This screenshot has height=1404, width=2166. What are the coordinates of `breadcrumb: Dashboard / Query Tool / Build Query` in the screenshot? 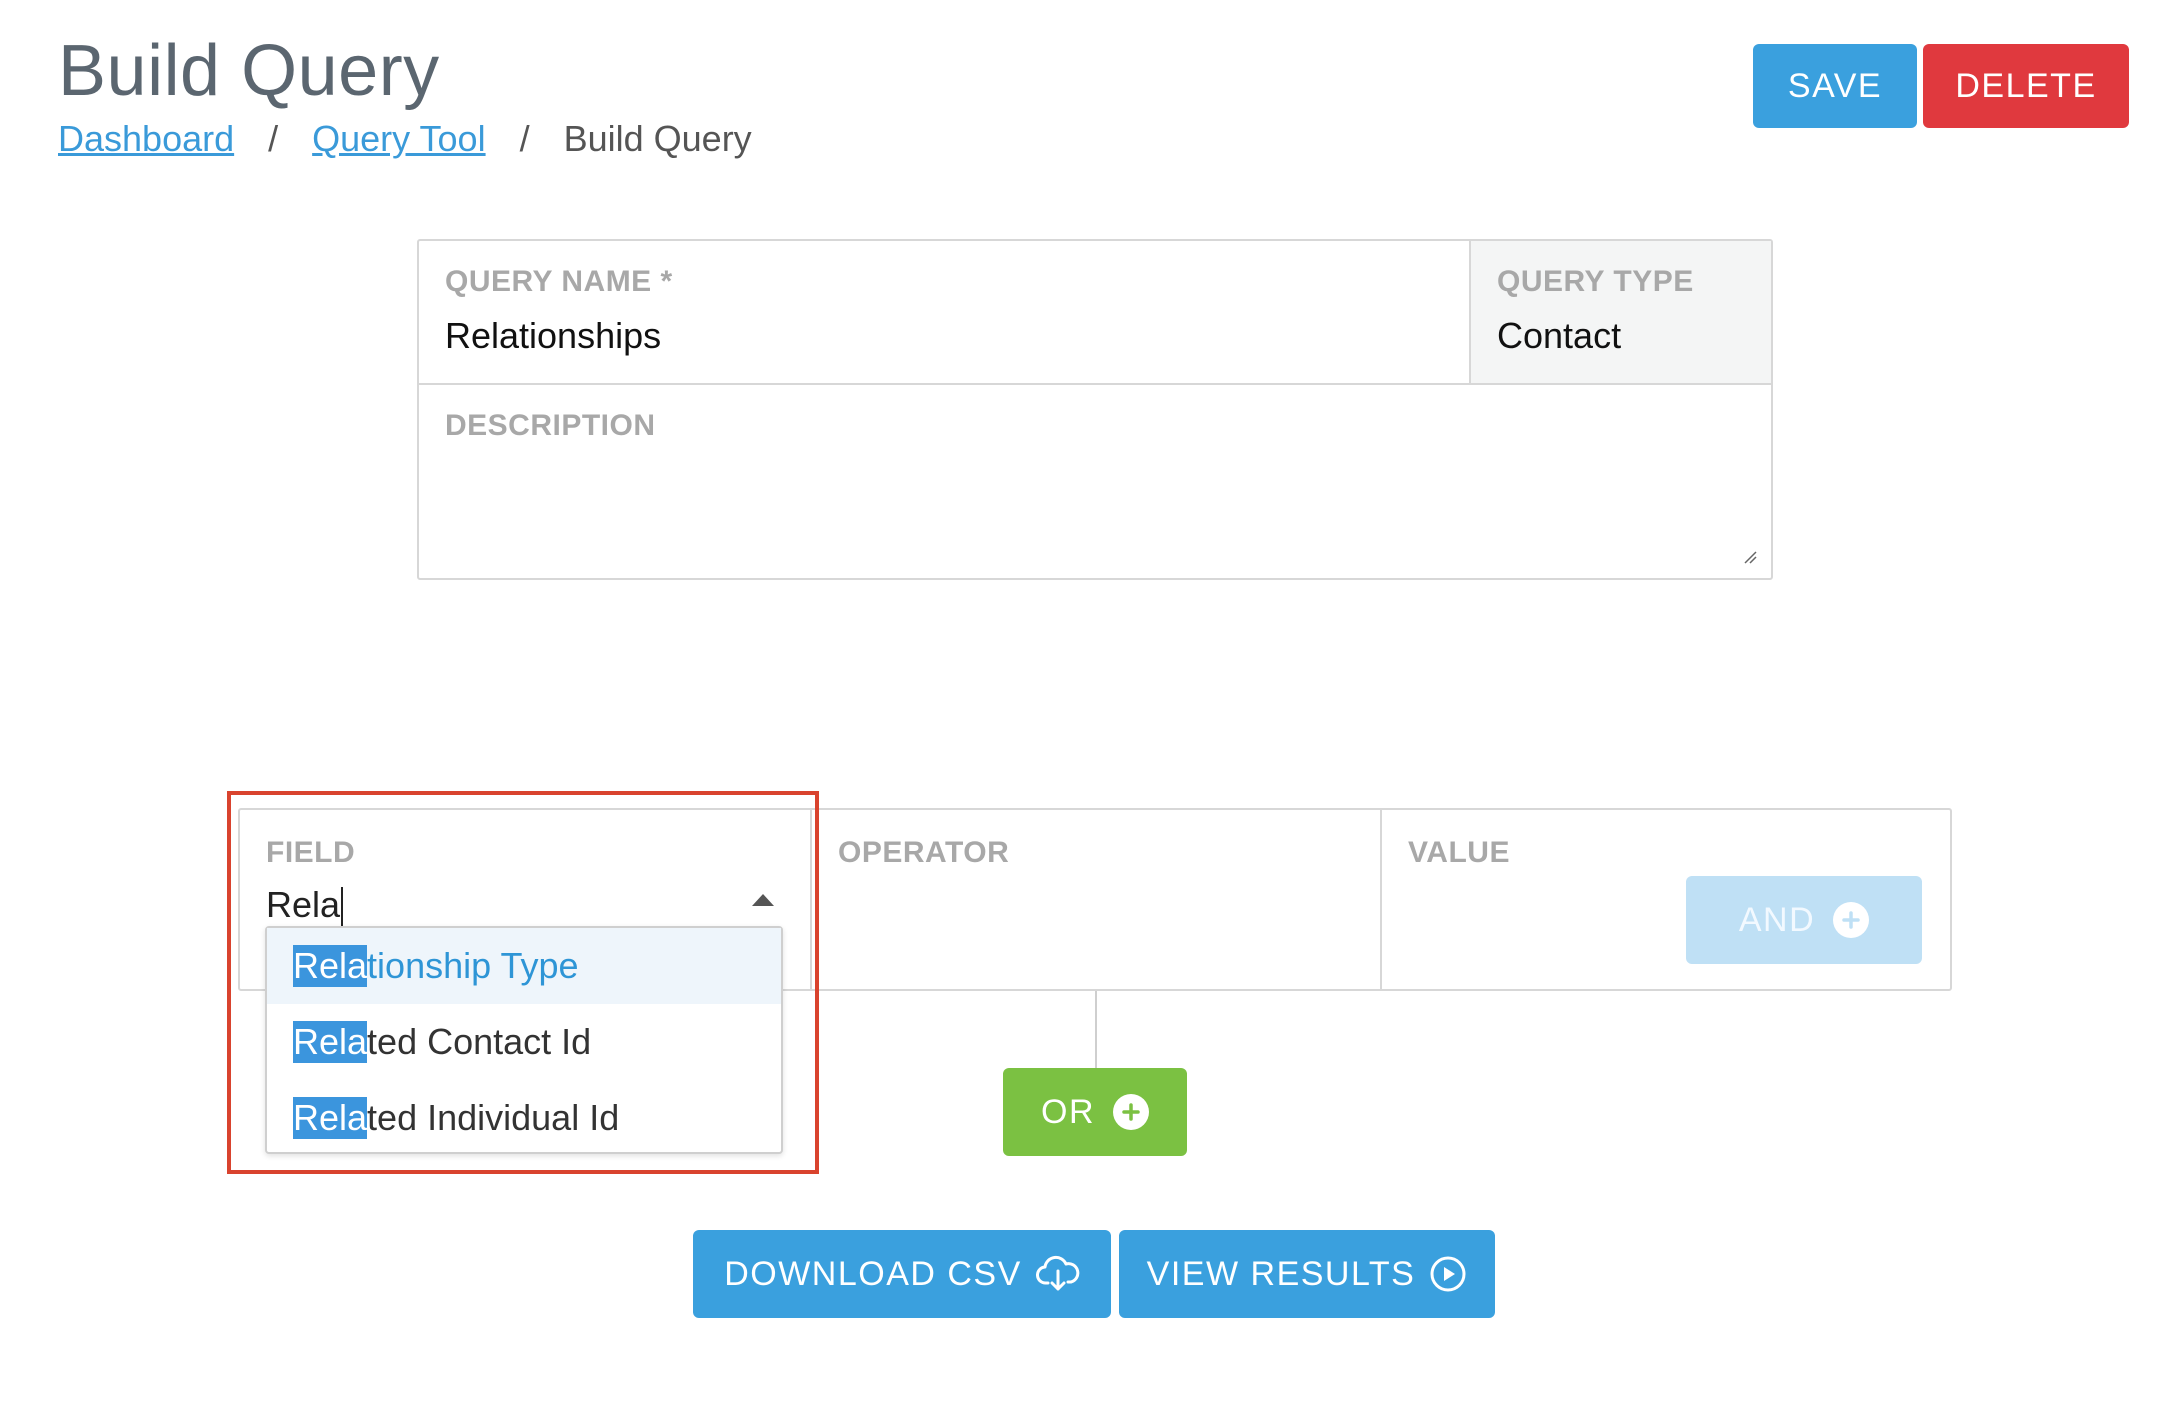 It's located at (405, 139).